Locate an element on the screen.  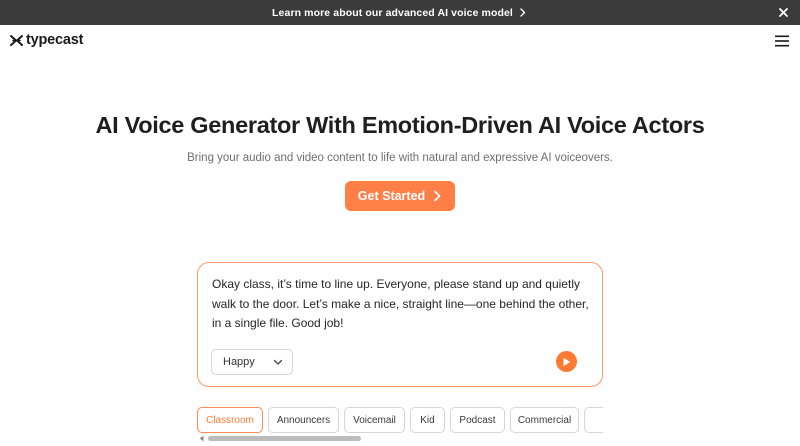
chevron-down-icon is located at coordinates (278, 362).